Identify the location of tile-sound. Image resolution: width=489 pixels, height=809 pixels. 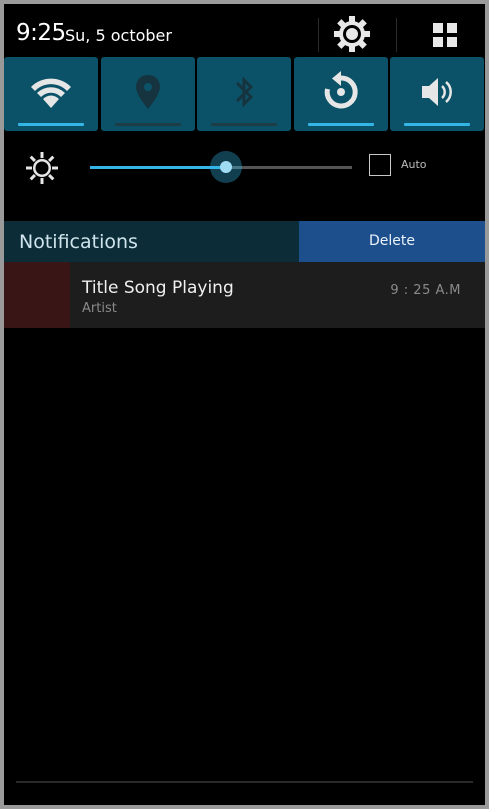
(437, 94).